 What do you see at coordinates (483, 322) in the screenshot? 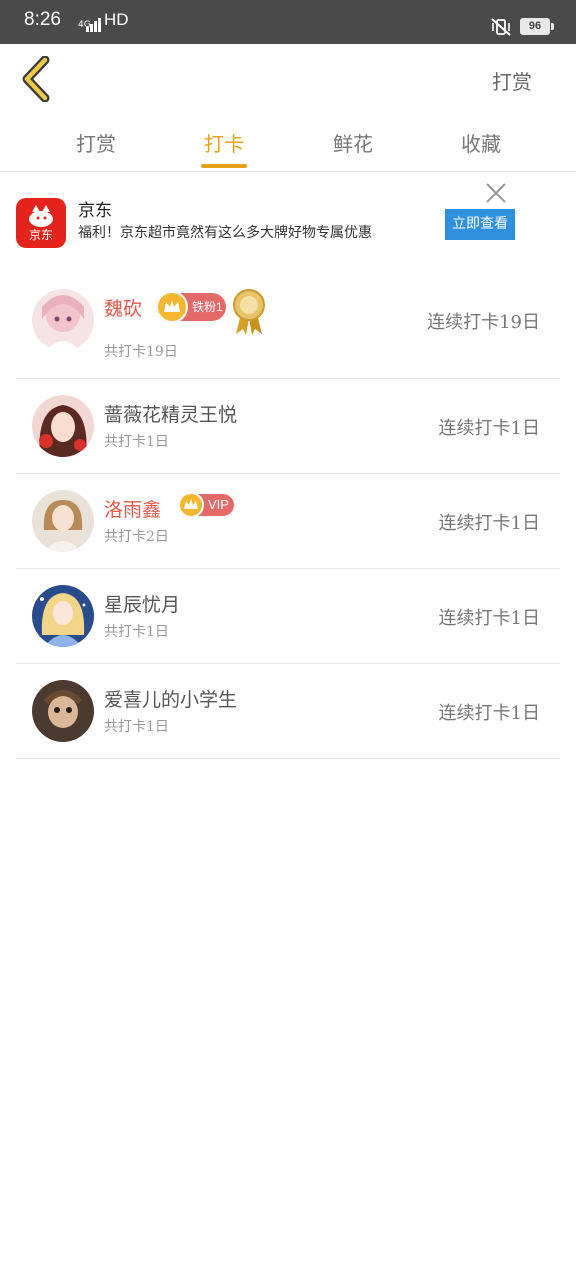
I see `streak-count: 连续打卡19日` at bounding box center [483, 322].